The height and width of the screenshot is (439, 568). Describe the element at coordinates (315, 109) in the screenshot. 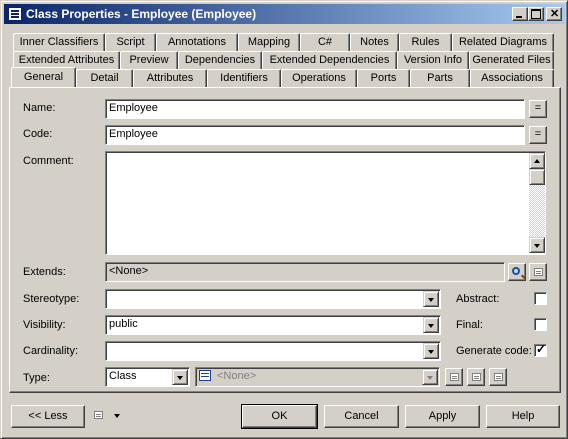

I see `name-field: Employee` at that location.